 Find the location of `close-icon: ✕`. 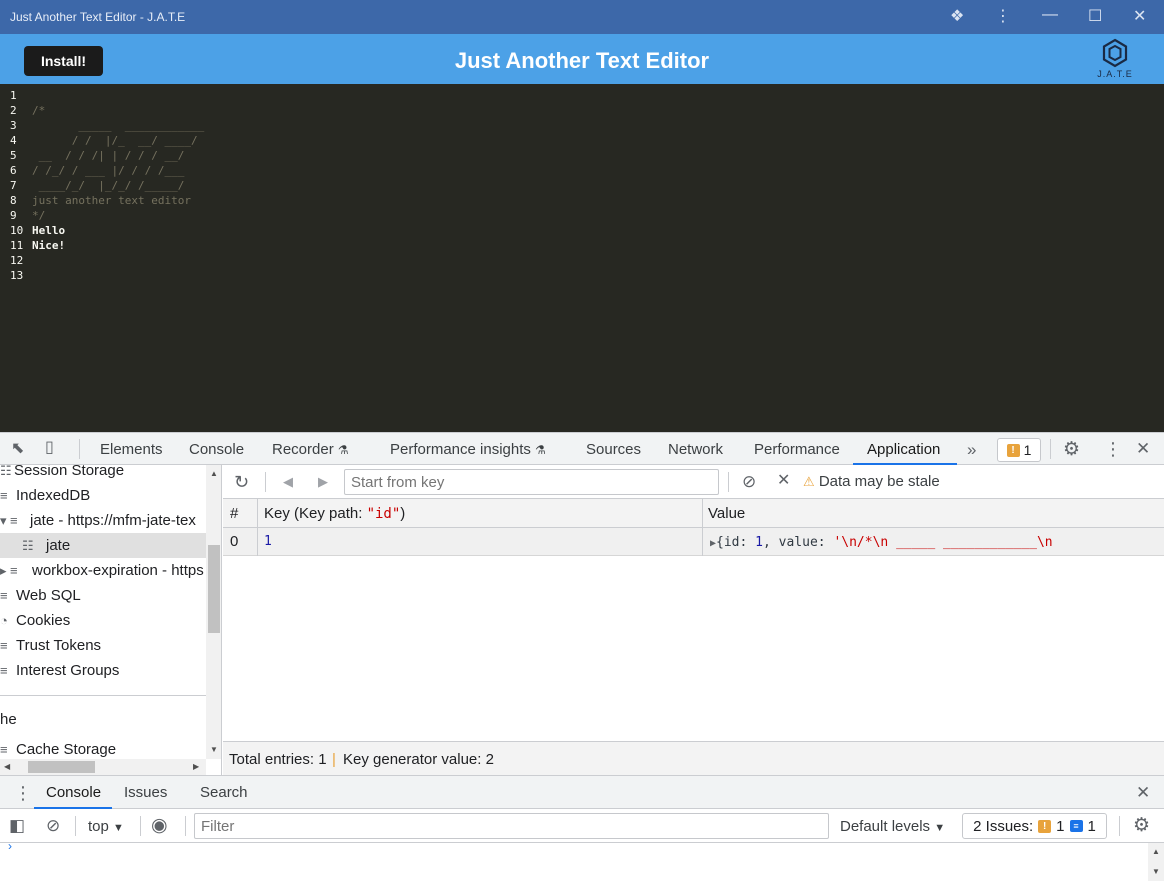

close-icon: ✕ is located at coordinates (1143, 448).